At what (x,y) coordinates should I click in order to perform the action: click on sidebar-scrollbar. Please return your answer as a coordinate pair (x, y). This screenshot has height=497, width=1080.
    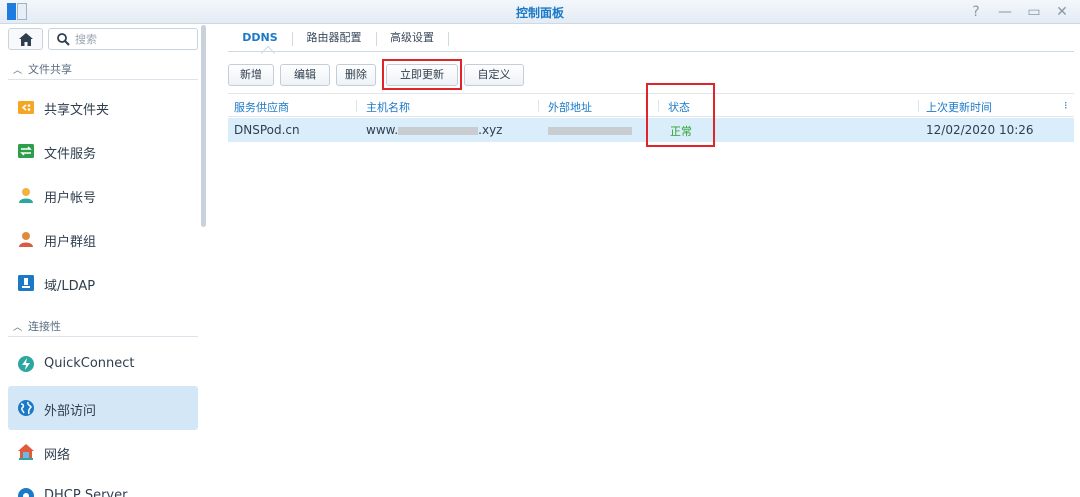
    Looking at the image, I should click on (203, 126).